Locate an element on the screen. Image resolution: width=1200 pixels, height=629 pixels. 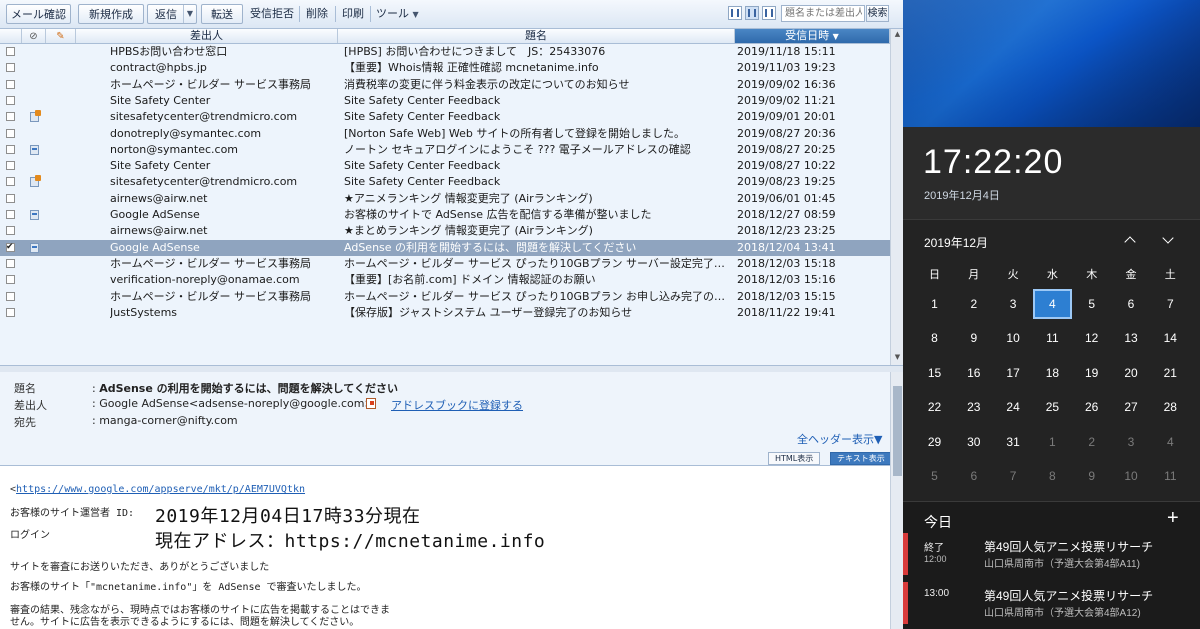
calendar-day: 22 is located at coordinates (934, 407).